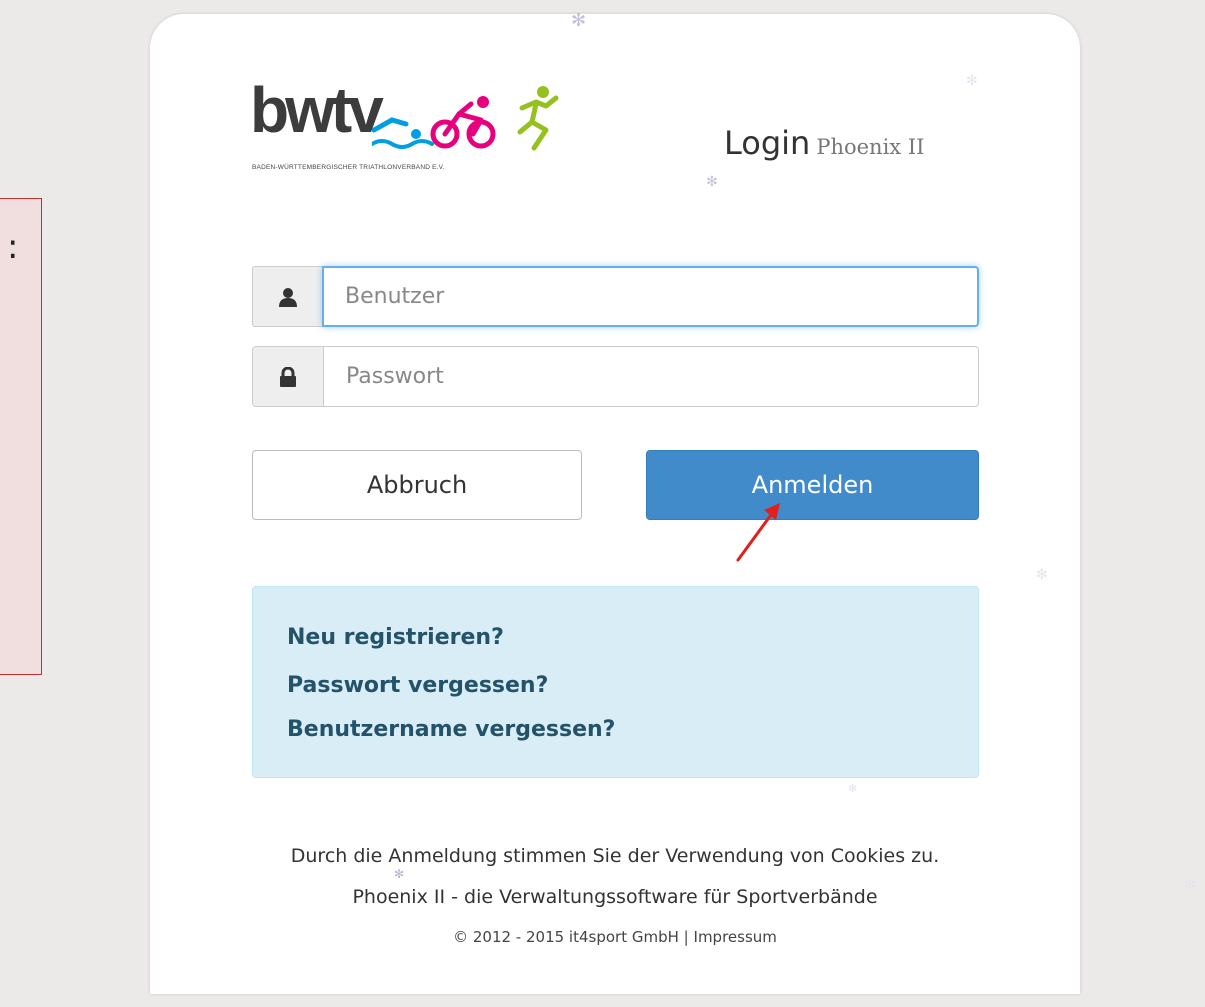  I want to click on password-addon, so click(288, 376).